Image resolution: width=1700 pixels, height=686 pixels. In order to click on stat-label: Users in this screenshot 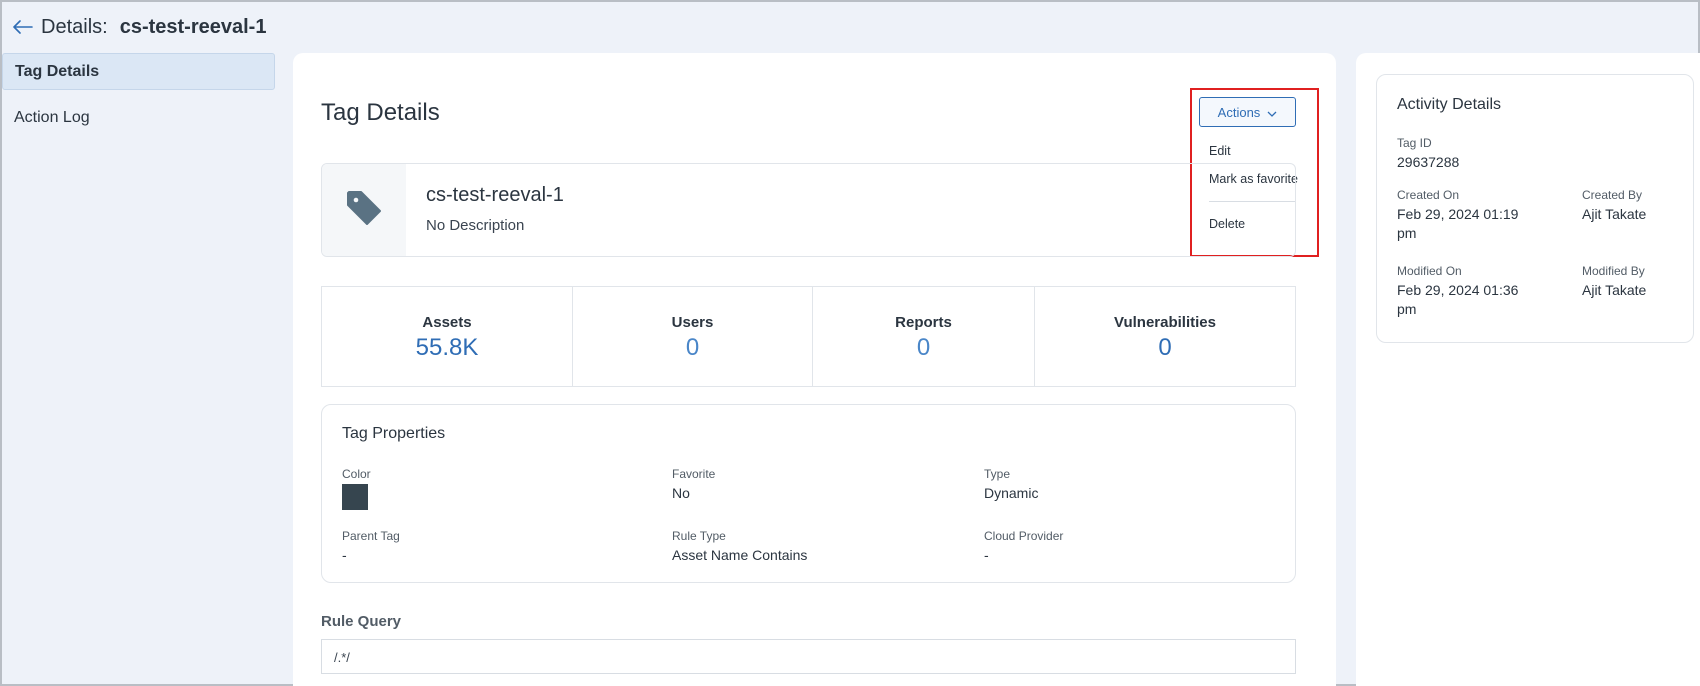, I will do `click(692, 322)`.